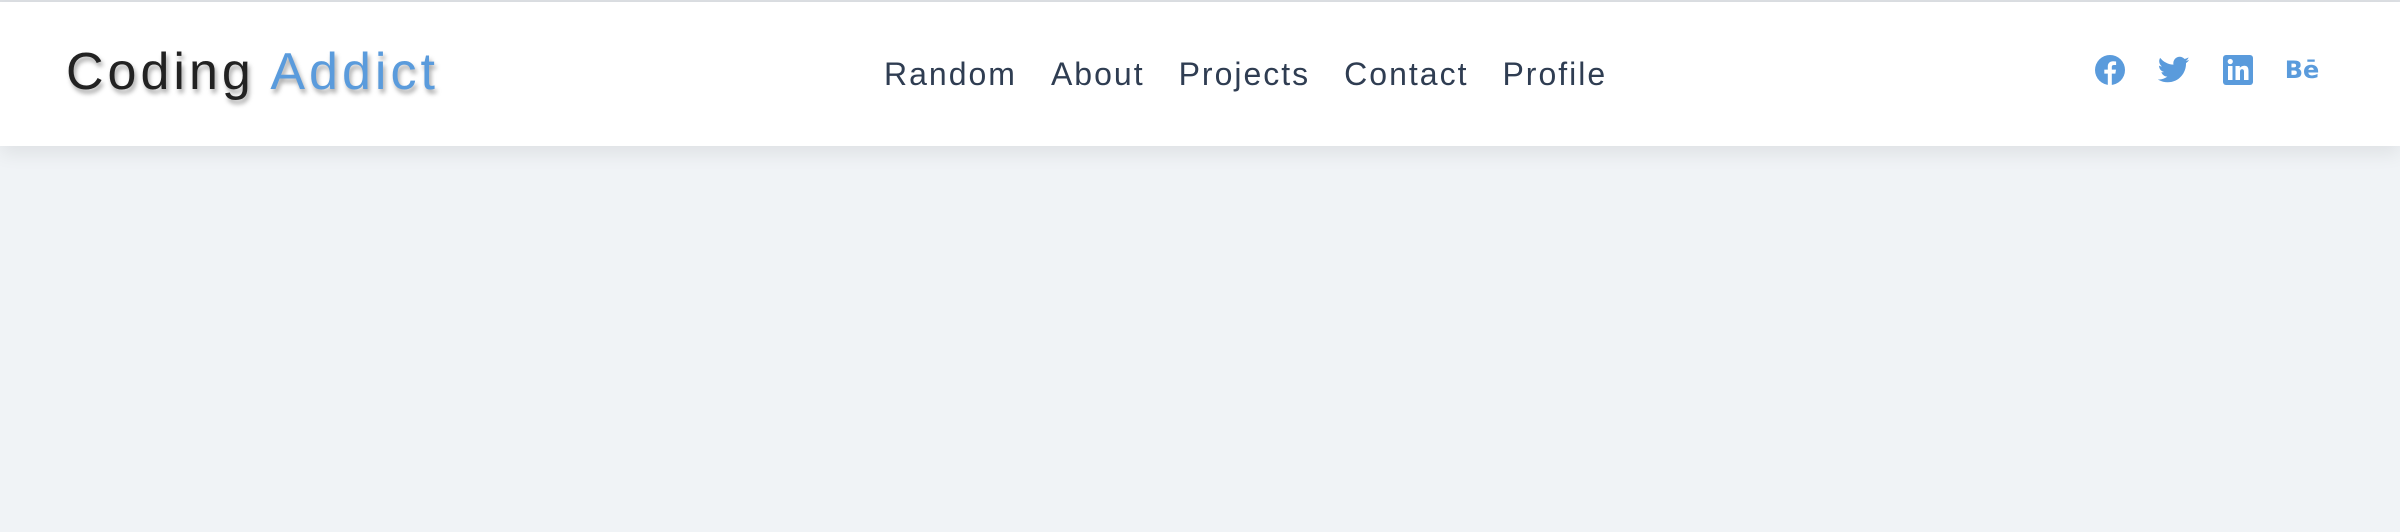 The image size is (2400, 532). I want to click on twitter-icon, so click(2174, 70).